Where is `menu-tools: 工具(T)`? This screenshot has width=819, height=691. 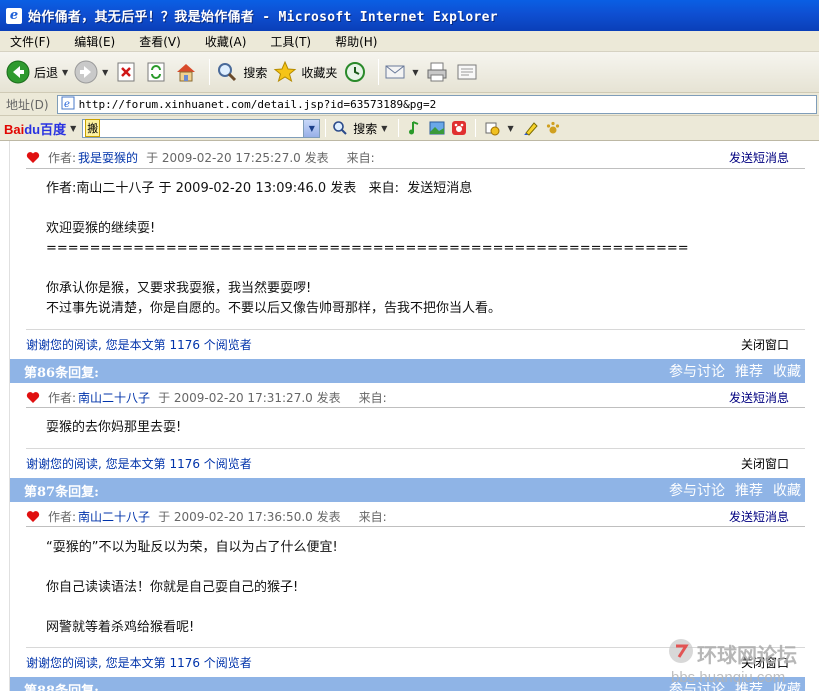 menu-tools: 工具(T) is located at coordinates (290, 41).